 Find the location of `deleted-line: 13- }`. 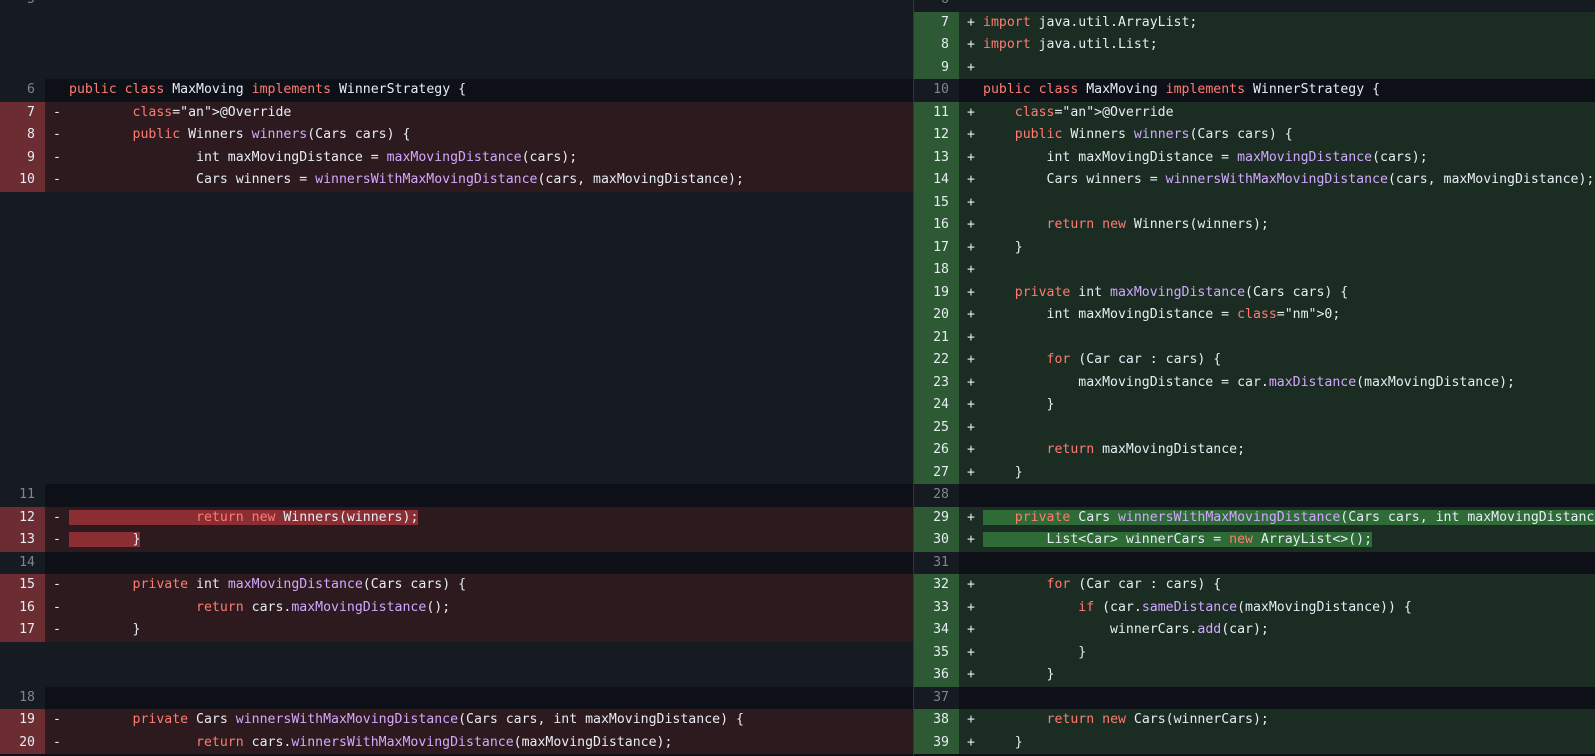

deleted-line: 13- } is located at coordinates (456, 540).